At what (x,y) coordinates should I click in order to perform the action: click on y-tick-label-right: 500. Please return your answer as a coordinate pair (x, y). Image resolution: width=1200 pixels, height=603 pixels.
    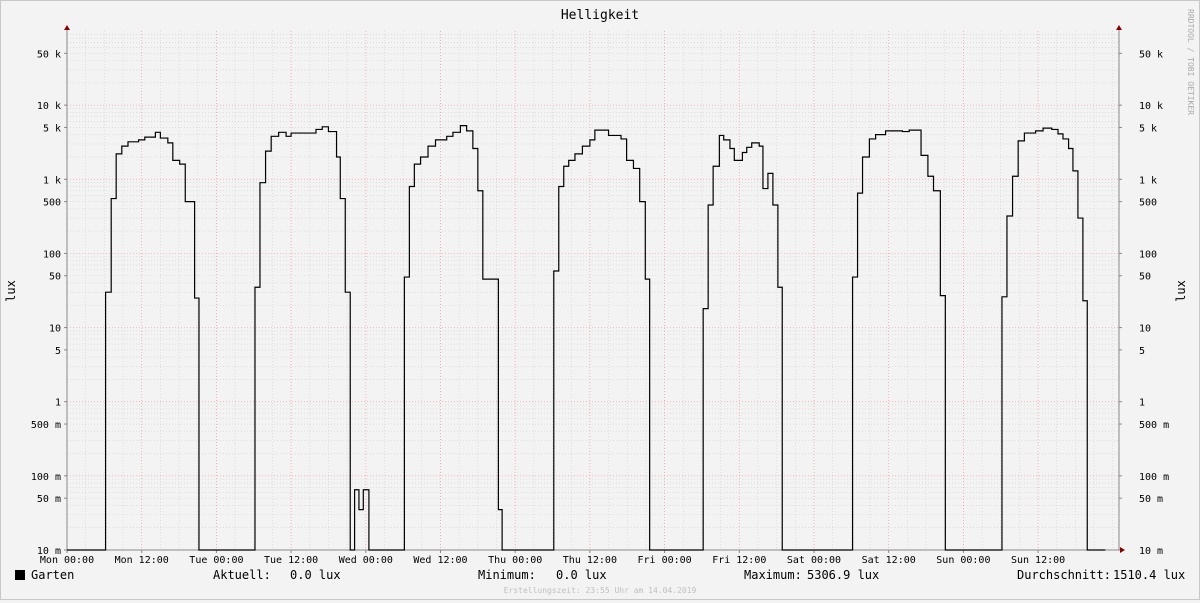
    Looking at the image, I should click on (1148, 203).